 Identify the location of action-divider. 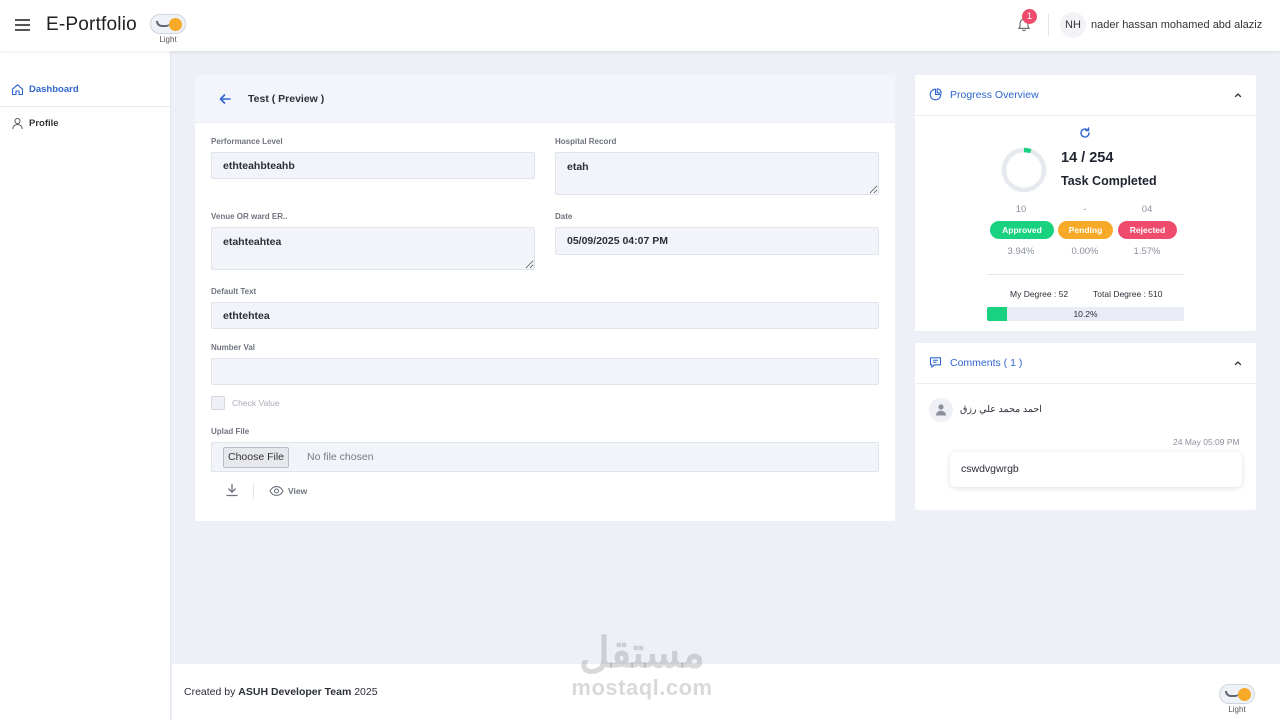
(253, 491).